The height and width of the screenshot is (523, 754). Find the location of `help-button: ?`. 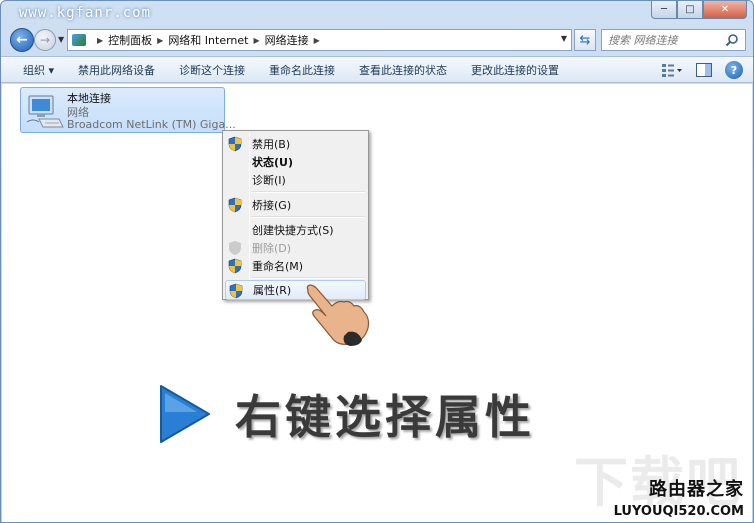

help-button: ? is located at coordinates (734, 70).